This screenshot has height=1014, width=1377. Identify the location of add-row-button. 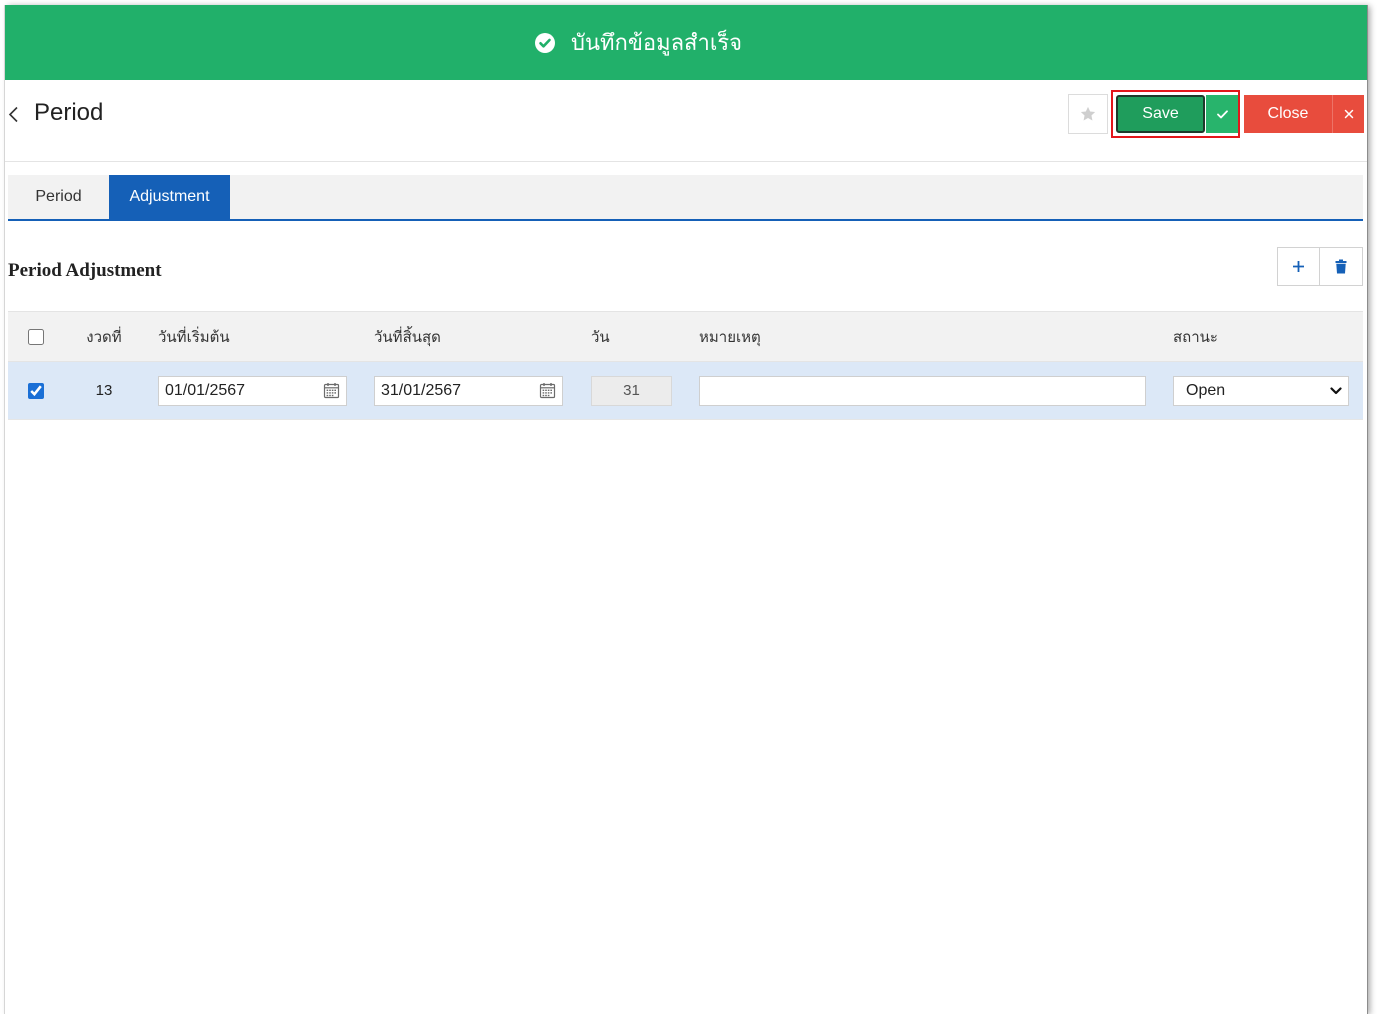
(1298, 266).